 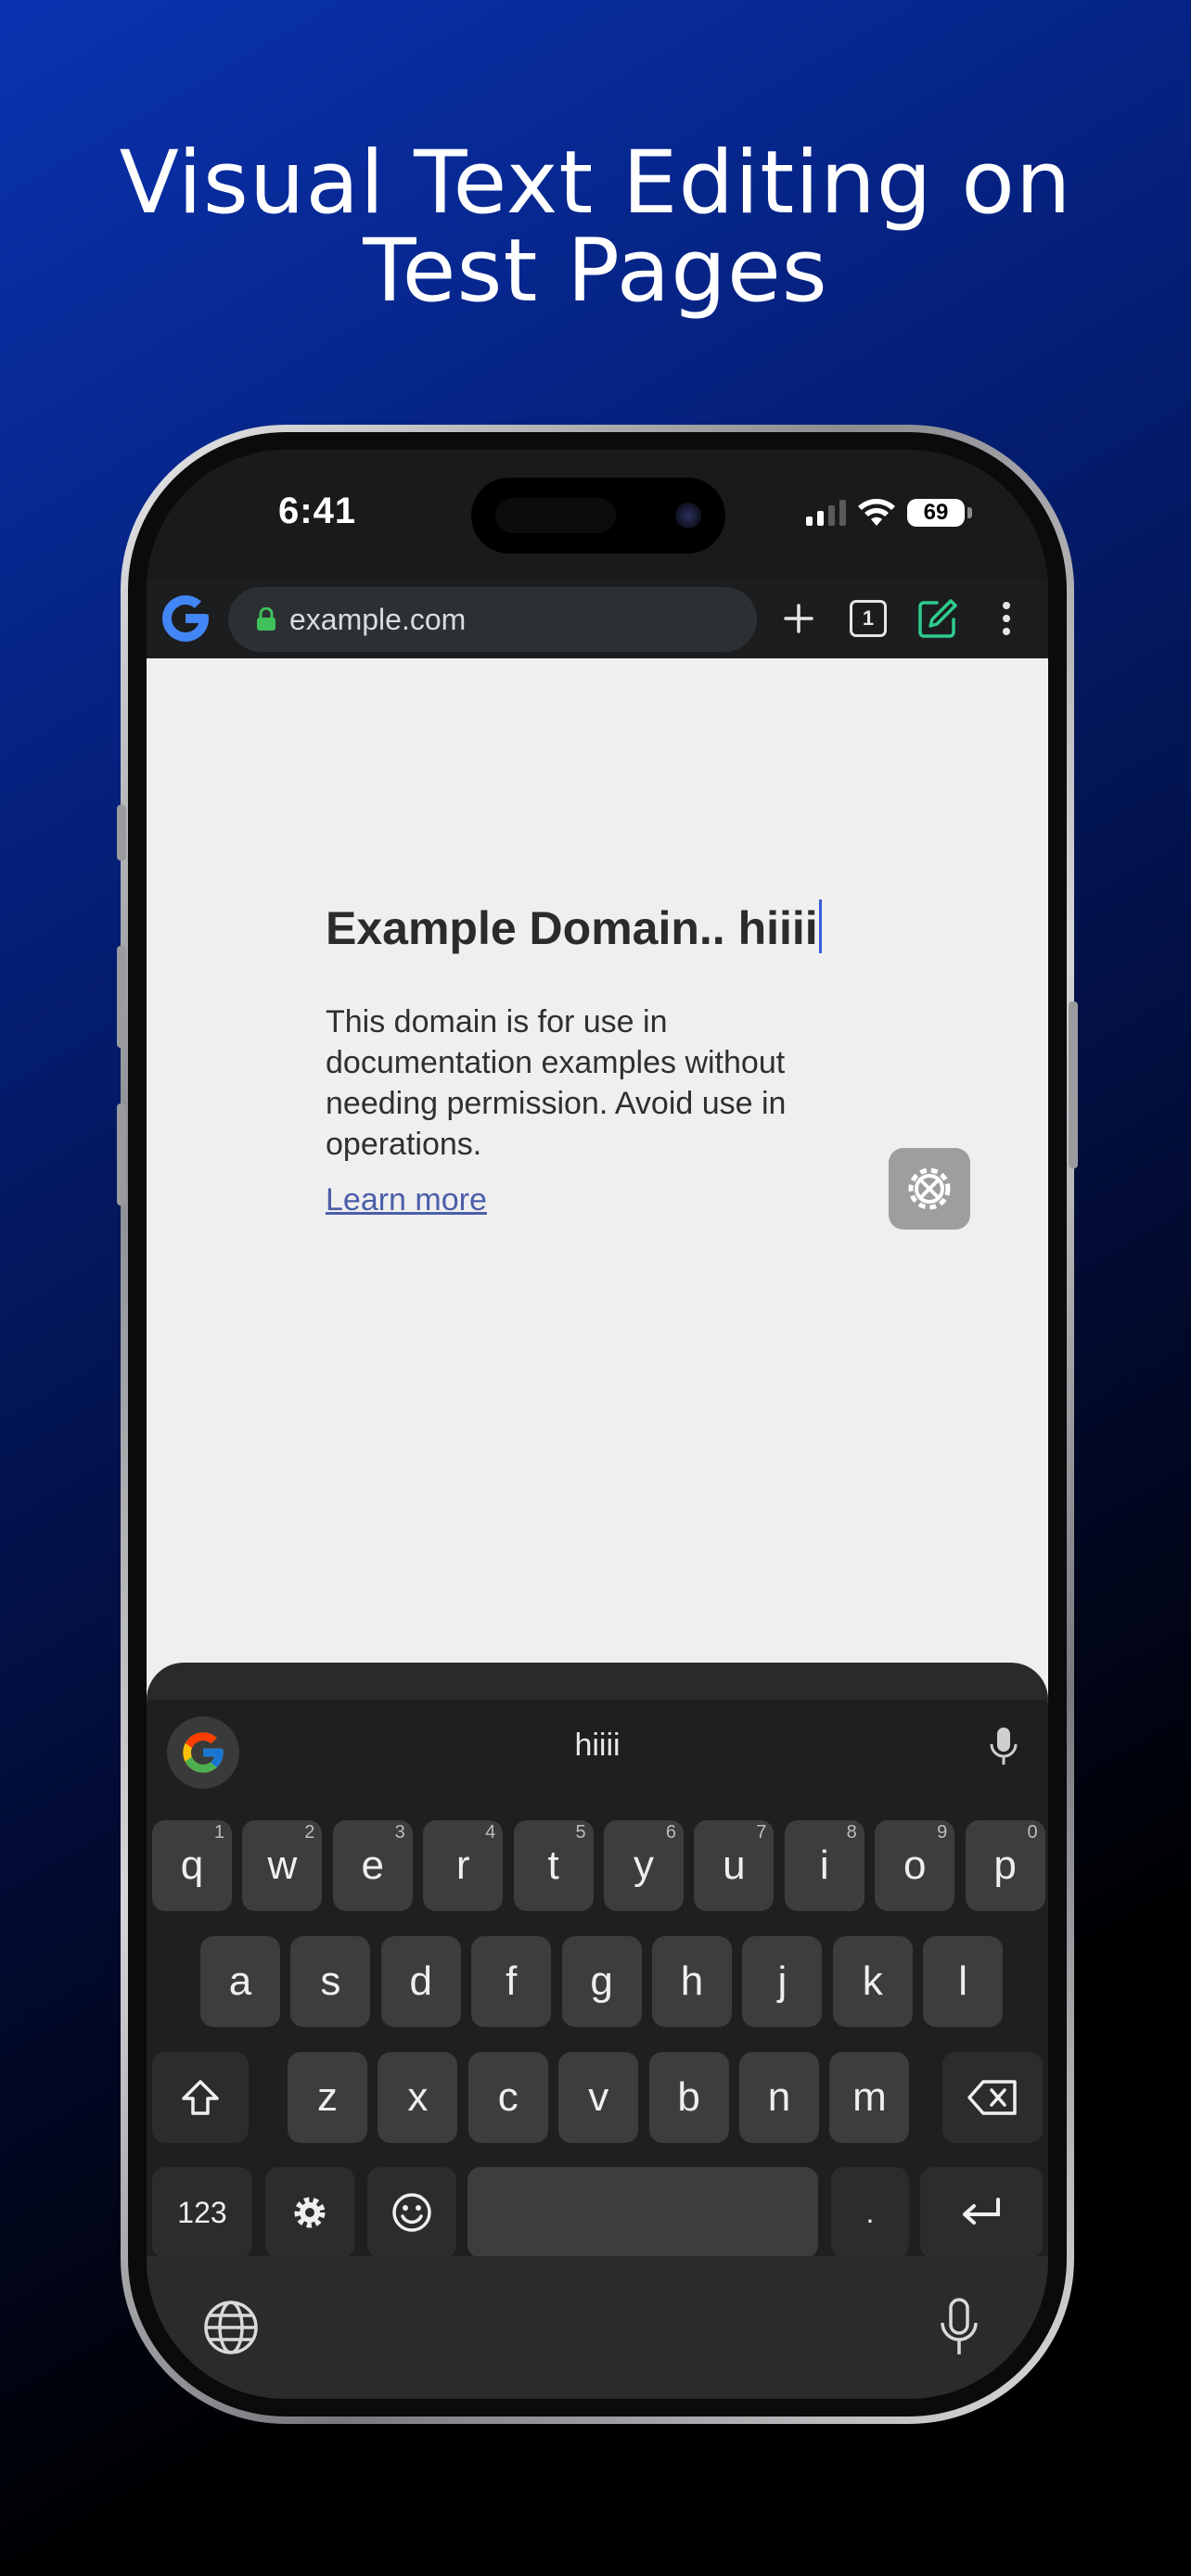 I want to click on globe-icon, so click(x=231, y=2327).